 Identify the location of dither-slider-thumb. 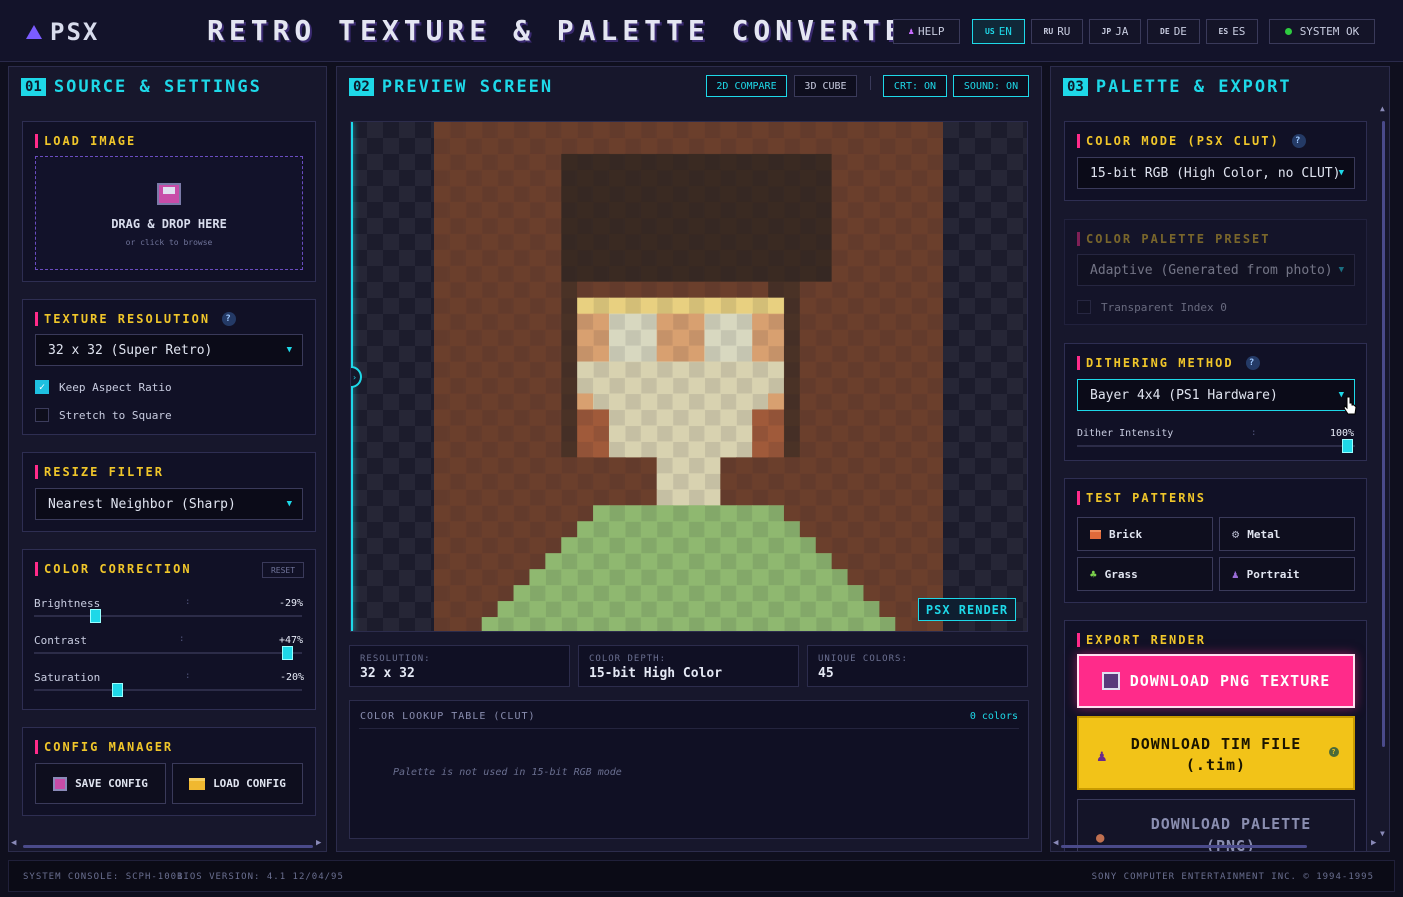
(1347, 446).